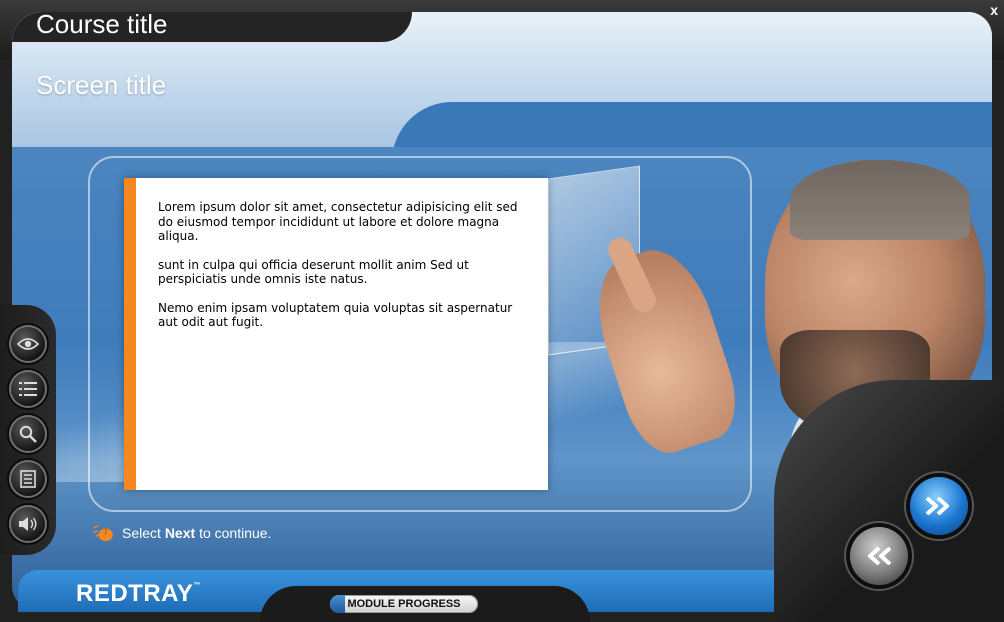 This screenshot has width=1004, height=622. I want to click on menu-button, so click(28, 389).